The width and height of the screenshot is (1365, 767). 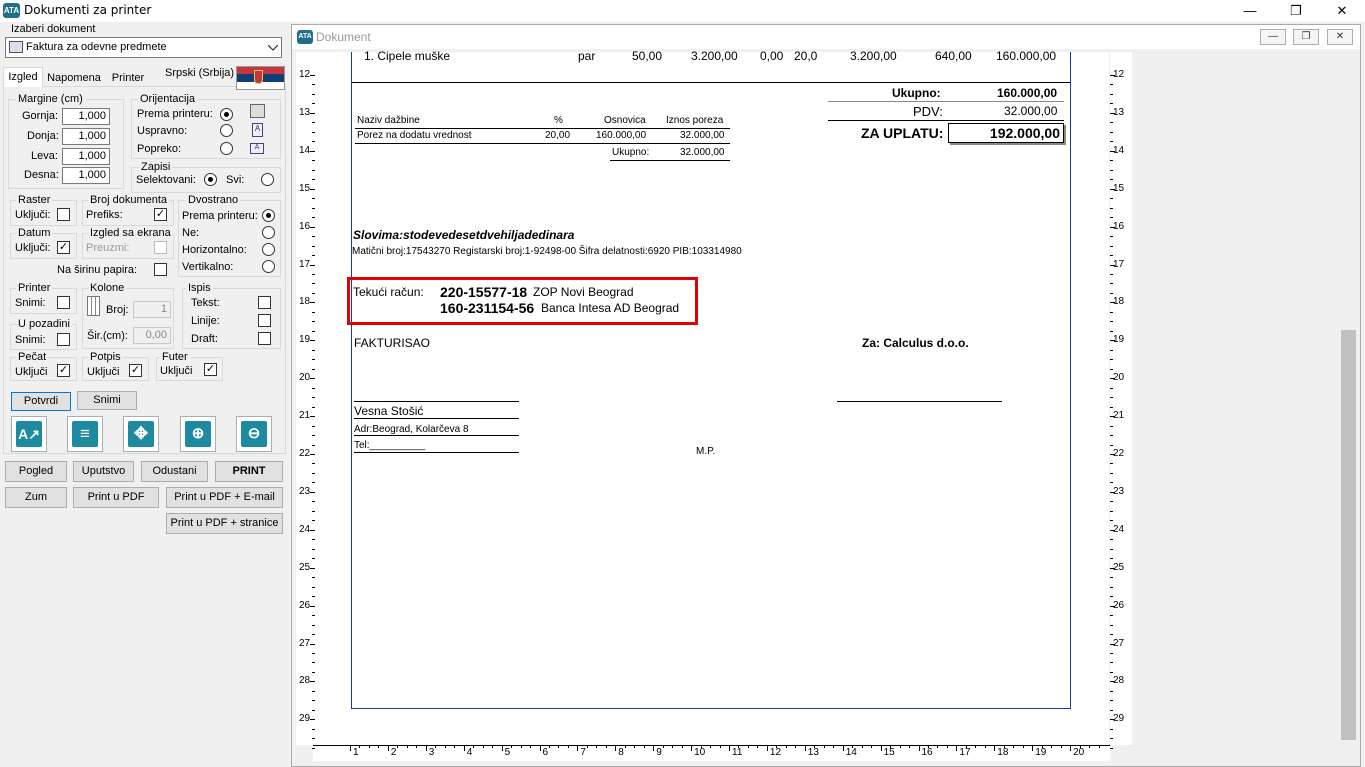 I want to click on output-text-label: Tekst:, so click(x=205, y=303).